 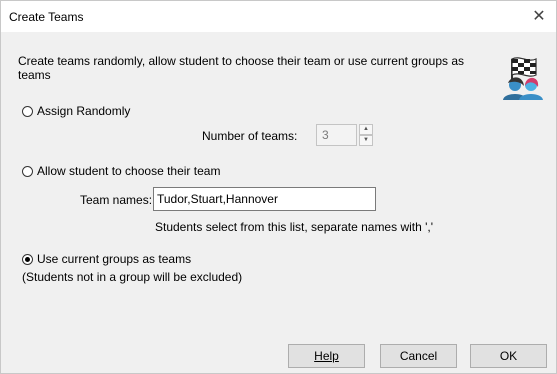 What do you see at coordinates (27, 171) in the screenshot?
I see `allow-choose-radio-circle` at bounding box center [27, 171].